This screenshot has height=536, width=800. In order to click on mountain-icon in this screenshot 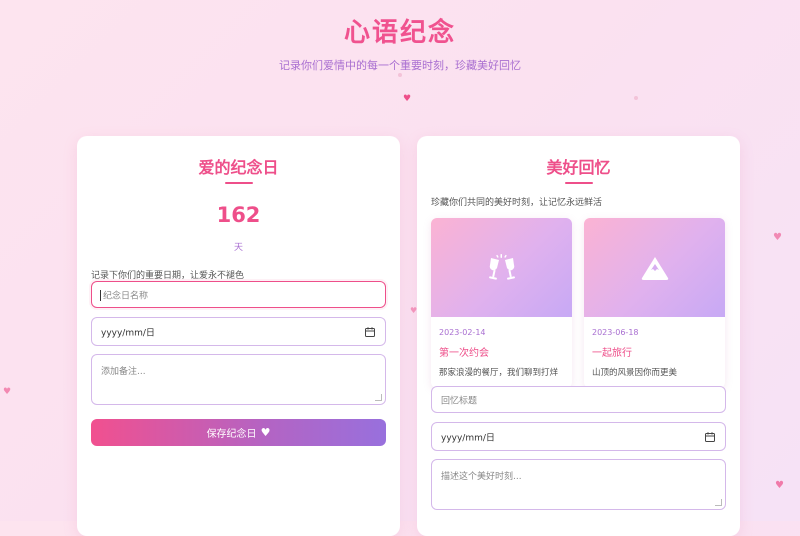, I will do `click(654, 268)`.